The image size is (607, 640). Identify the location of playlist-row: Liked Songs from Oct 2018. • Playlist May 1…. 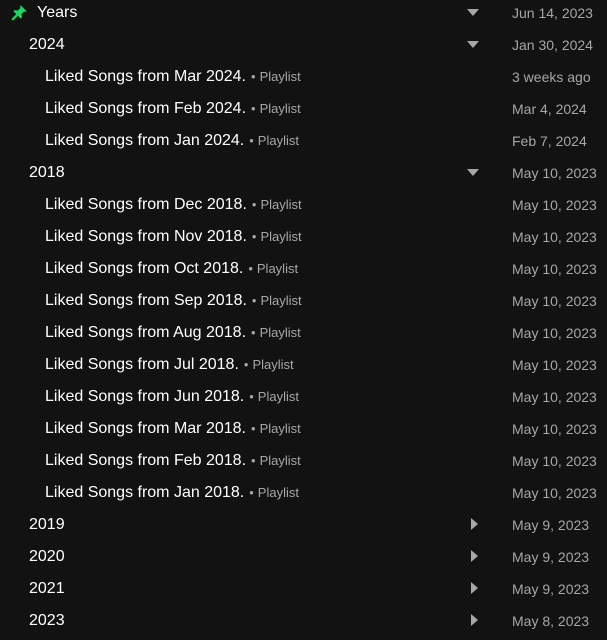
(303, 272).